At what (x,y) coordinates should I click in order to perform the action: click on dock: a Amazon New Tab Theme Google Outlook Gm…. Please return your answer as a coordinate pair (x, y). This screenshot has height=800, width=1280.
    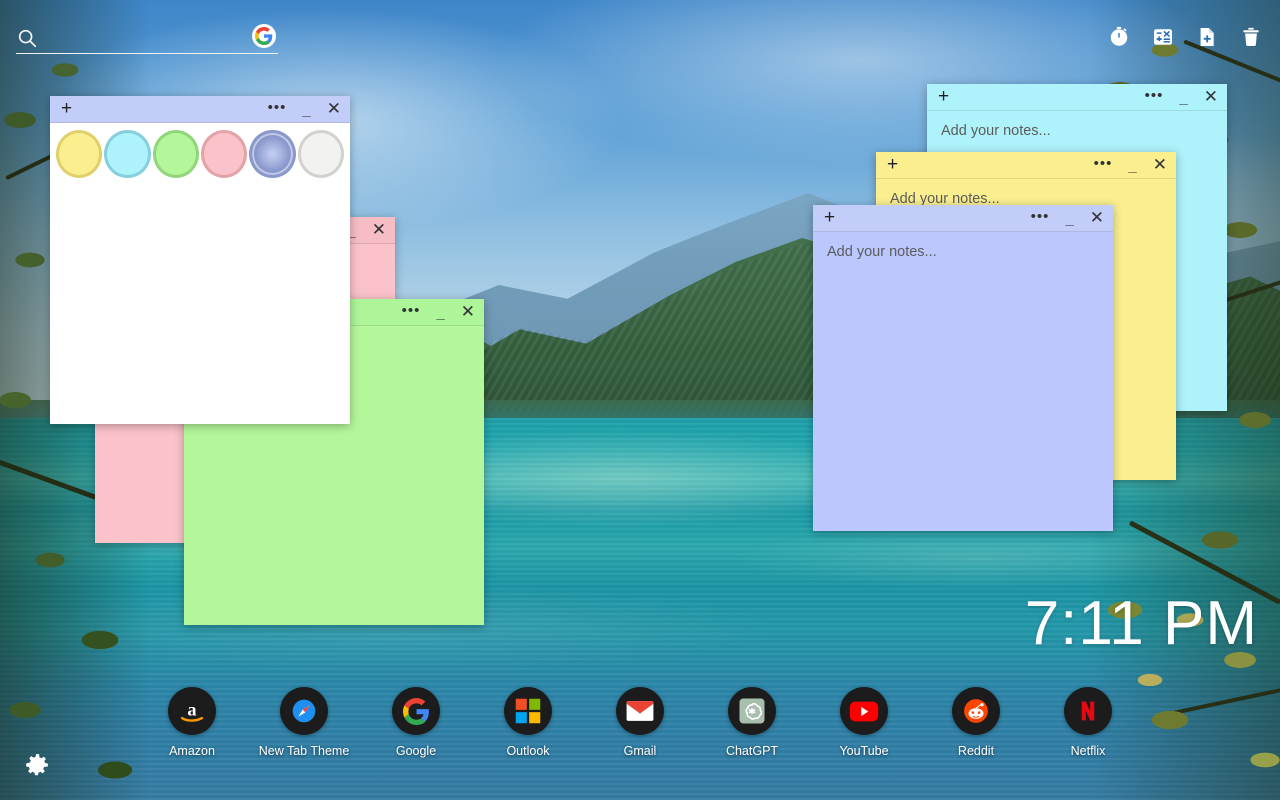
    Looking at the image, I should click on (640, 734).